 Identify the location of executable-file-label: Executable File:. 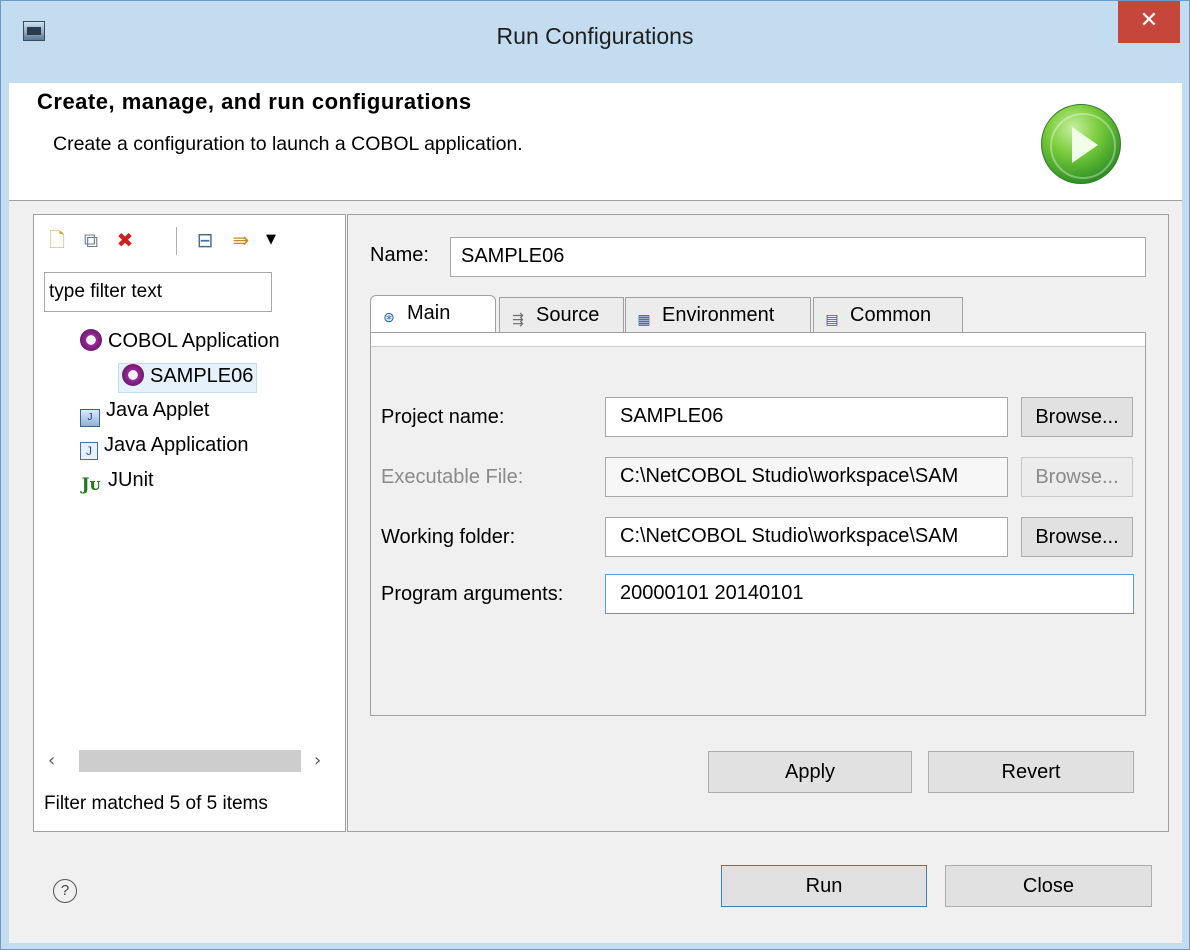
(452, 477).